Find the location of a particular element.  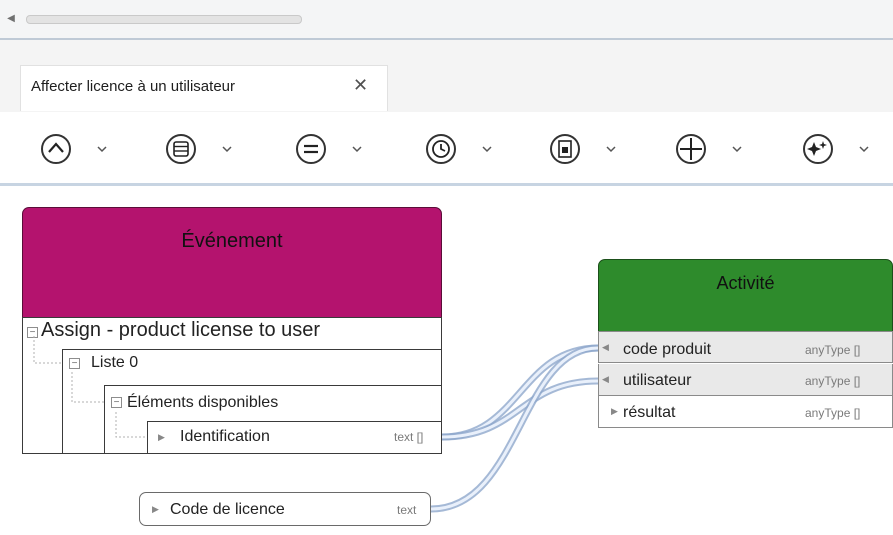

clock-circle-icon is located at coordinates (441, 149).